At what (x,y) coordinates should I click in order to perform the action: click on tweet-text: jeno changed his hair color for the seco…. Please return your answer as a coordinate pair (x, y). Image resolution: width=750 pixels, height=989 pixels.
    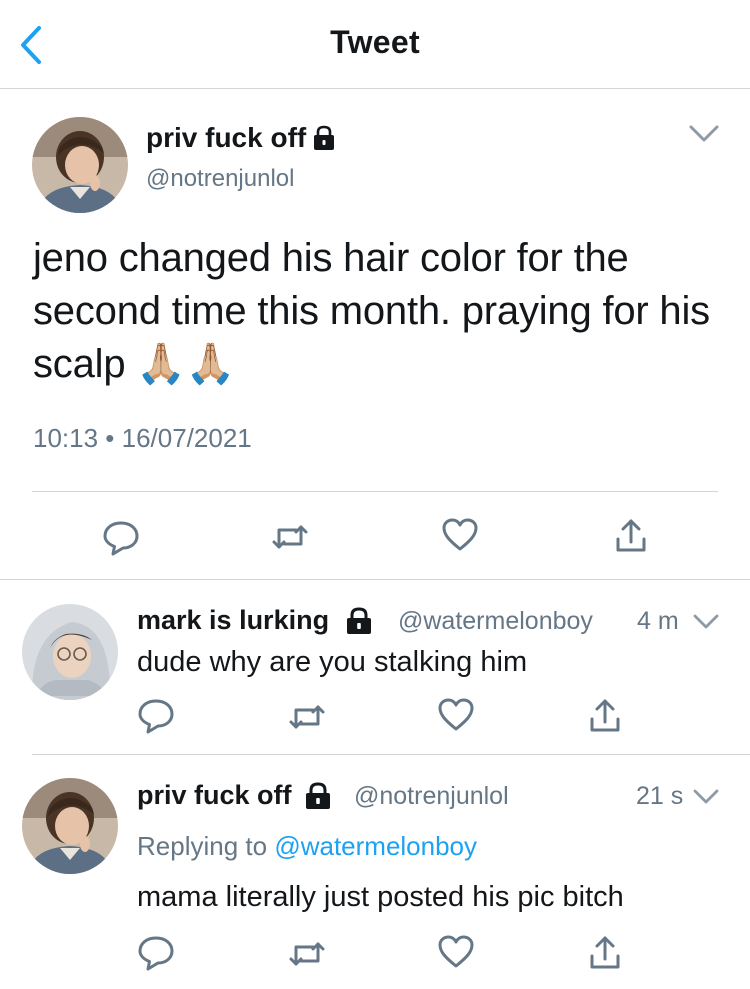
    Looking at the image, I should click on (371, 311).